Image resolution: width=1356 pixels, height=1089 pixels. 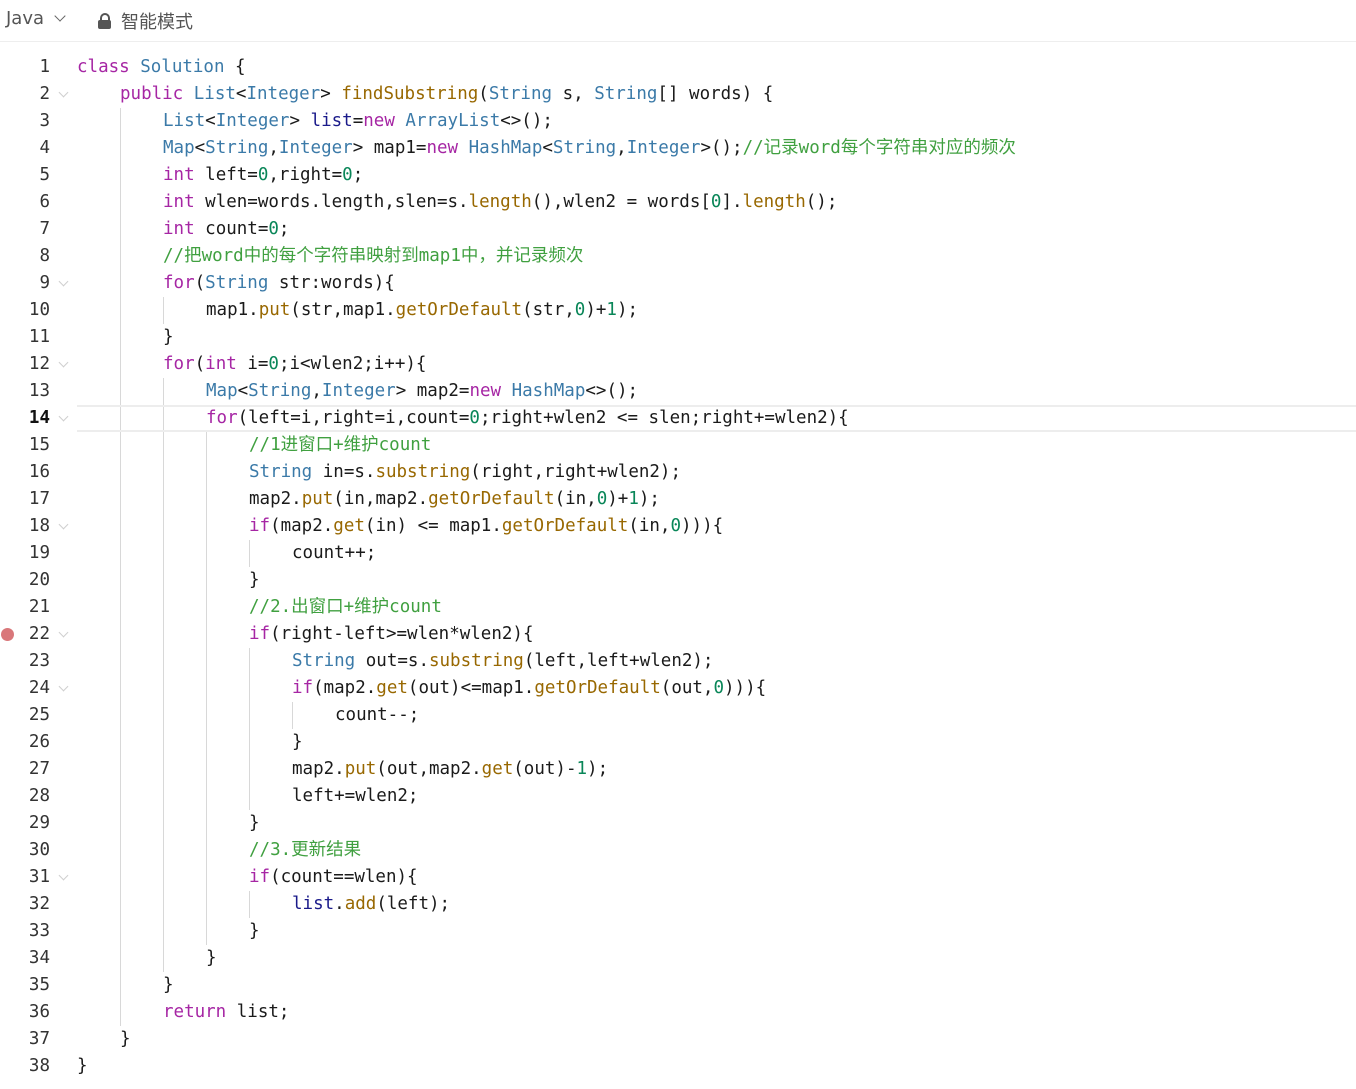 What do you see at coordinates (305, 175) in the screenshot?
I see `code-token: ,right=` at bounding box center [305, 175].